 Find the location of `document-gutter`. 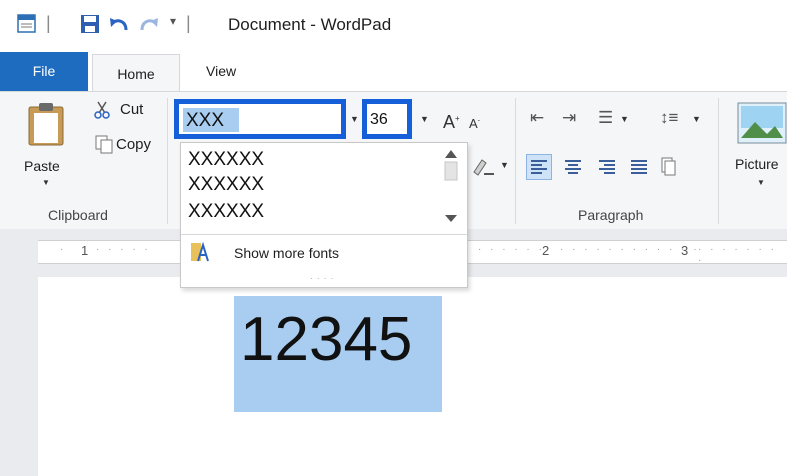

document-gutter is located at coordinates (19, 376).